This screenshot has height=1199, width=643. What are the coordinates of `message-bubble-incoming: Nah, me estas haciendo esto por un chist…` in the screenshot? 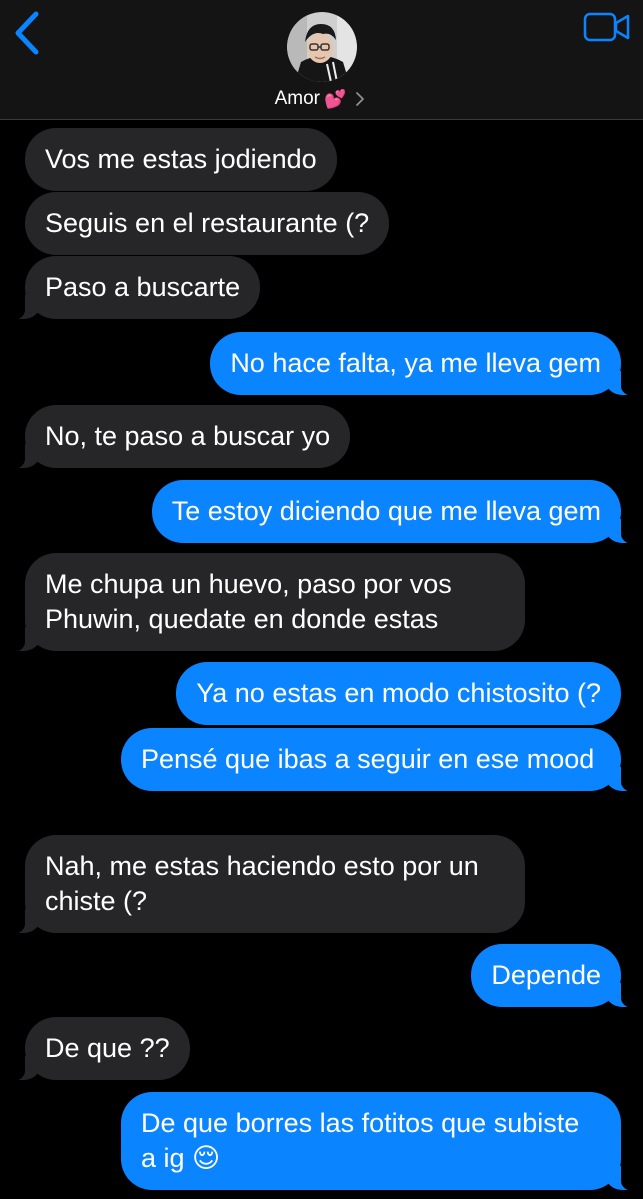 It's located at (262, 884).